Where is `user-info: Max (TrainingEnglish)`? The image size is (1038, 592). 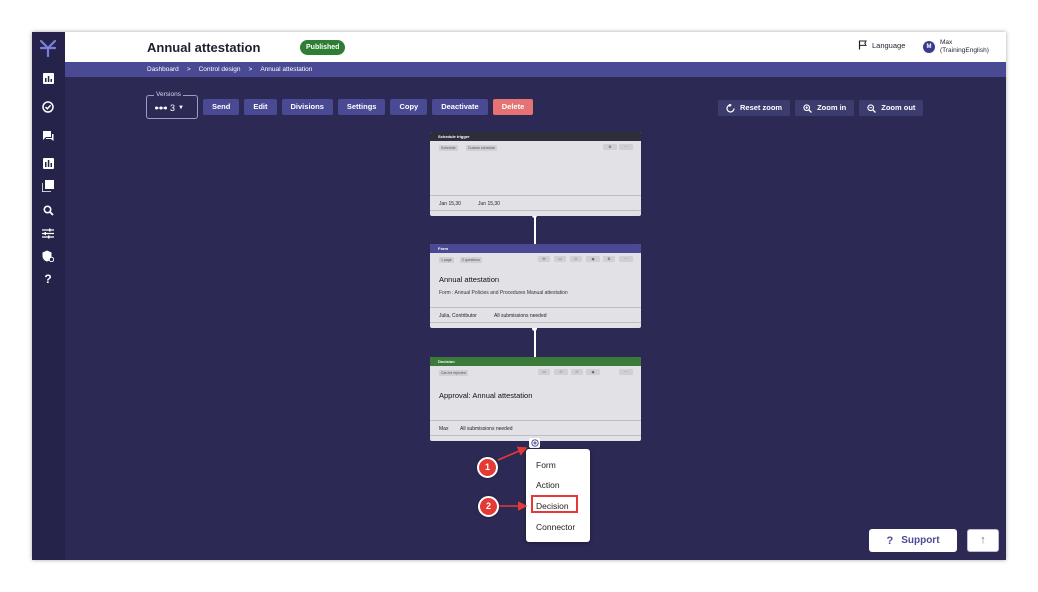 user-info: Max (TrainingEnglish) is located at coordinates (964, 46).